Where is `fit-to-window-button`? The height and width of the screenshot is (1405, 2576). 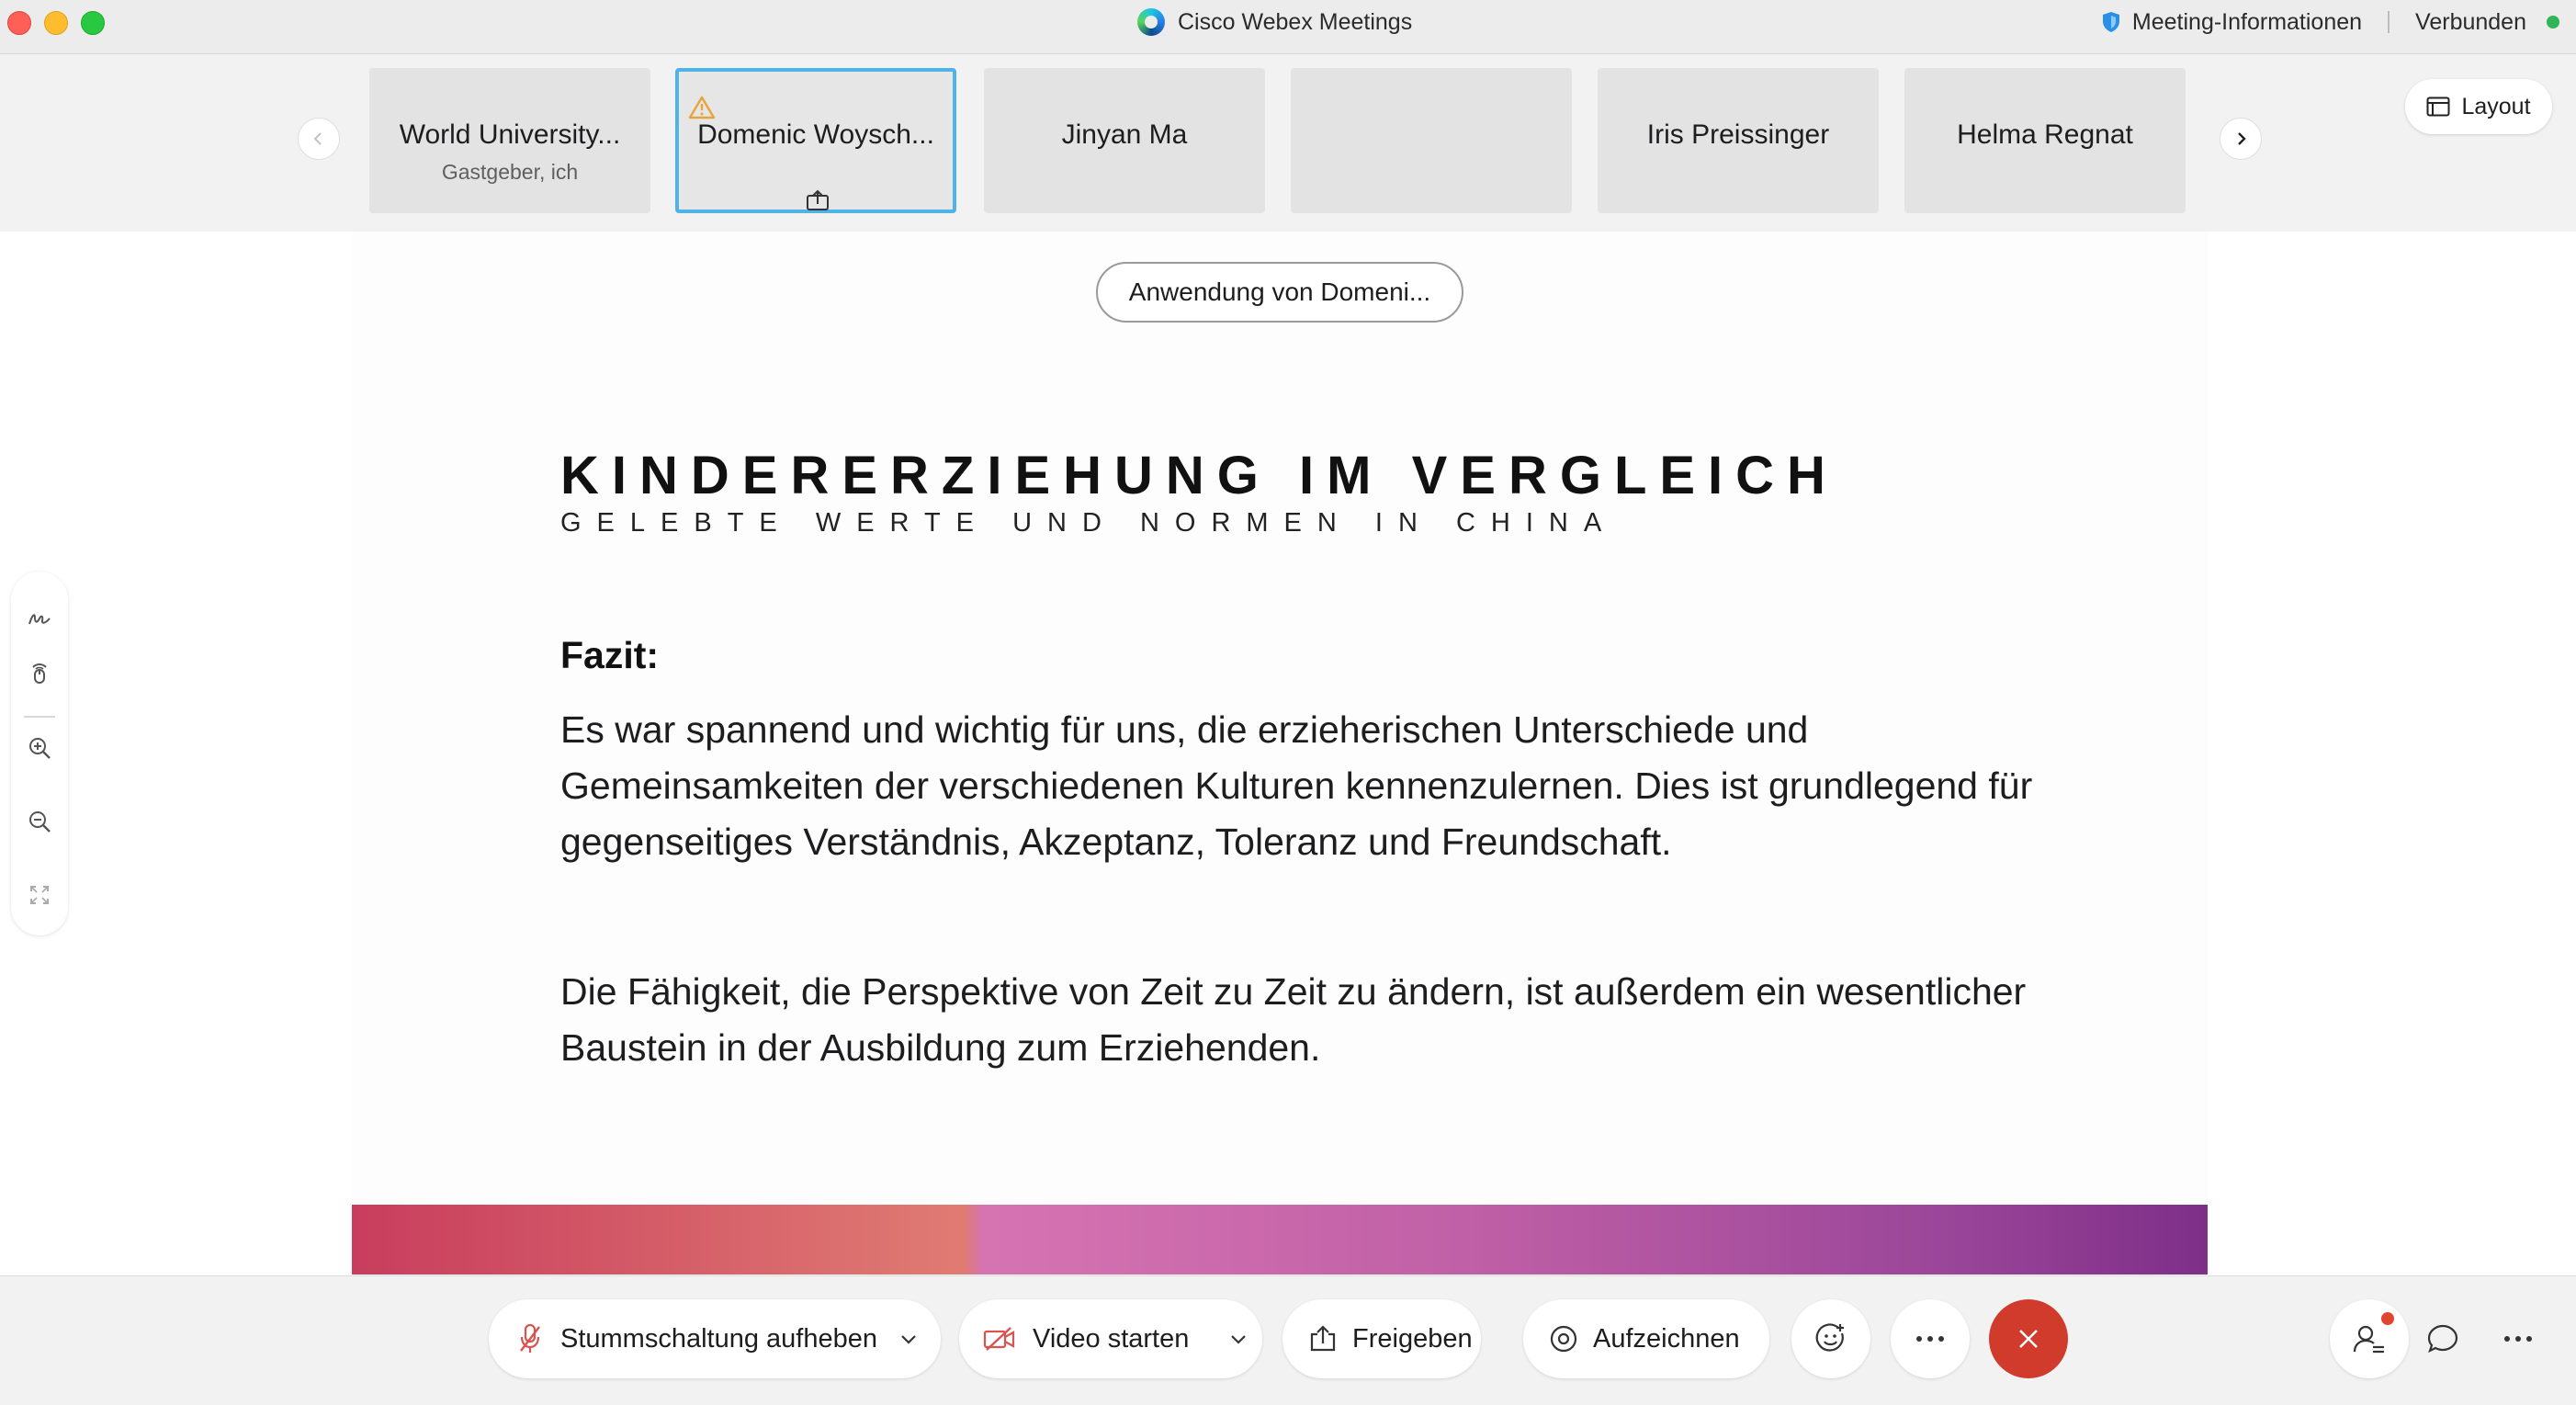 fit-to-window-button is located at coordinates (39, 895).